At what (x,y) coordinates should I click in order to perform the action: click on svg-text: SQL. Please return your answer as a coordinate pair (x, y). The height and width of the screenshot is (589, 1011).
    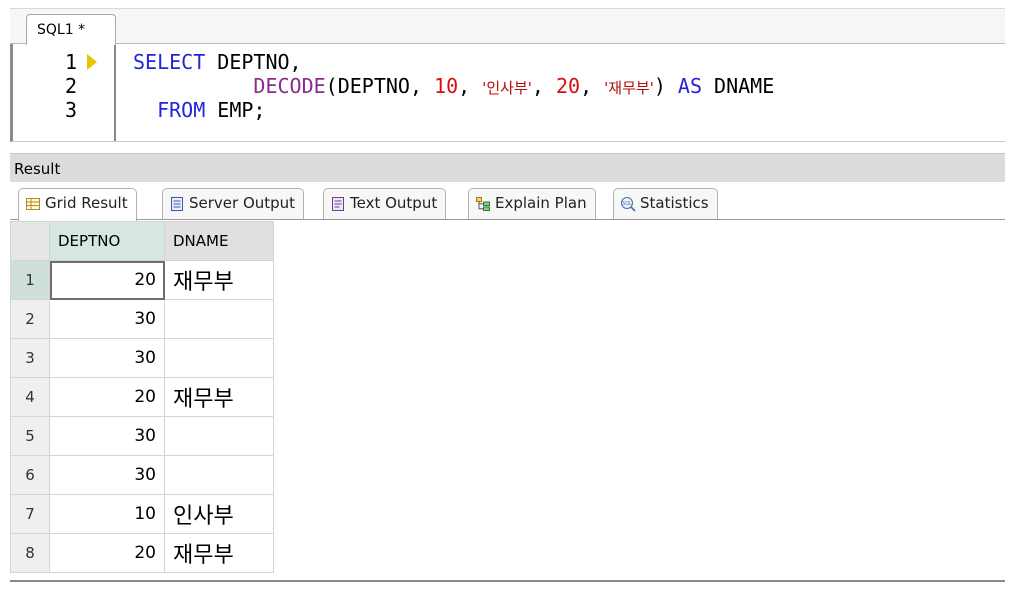
    Looking at the image, I should click on (627, 204).